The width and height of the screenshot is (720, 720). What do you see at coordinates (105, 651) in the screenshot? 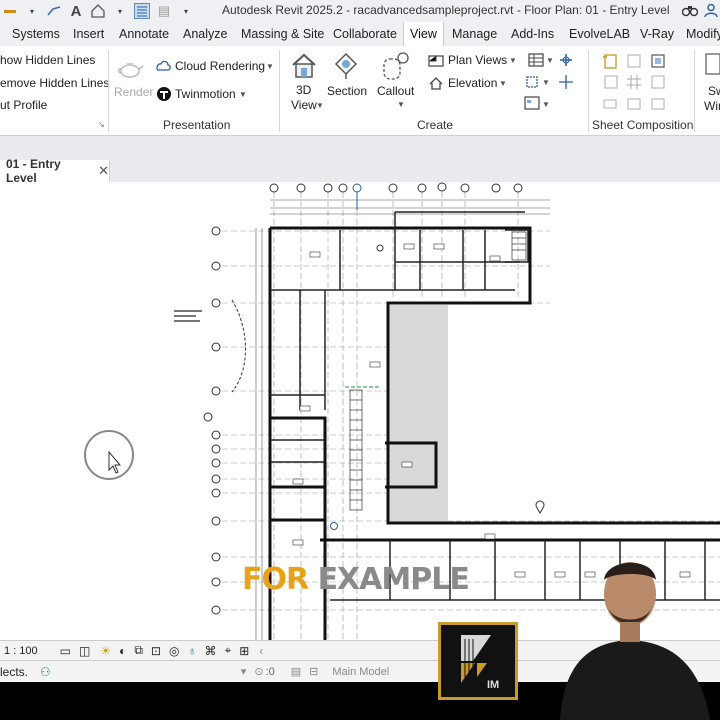
I see `sun-path-icon: ☀` at bounding box center [105, 651].